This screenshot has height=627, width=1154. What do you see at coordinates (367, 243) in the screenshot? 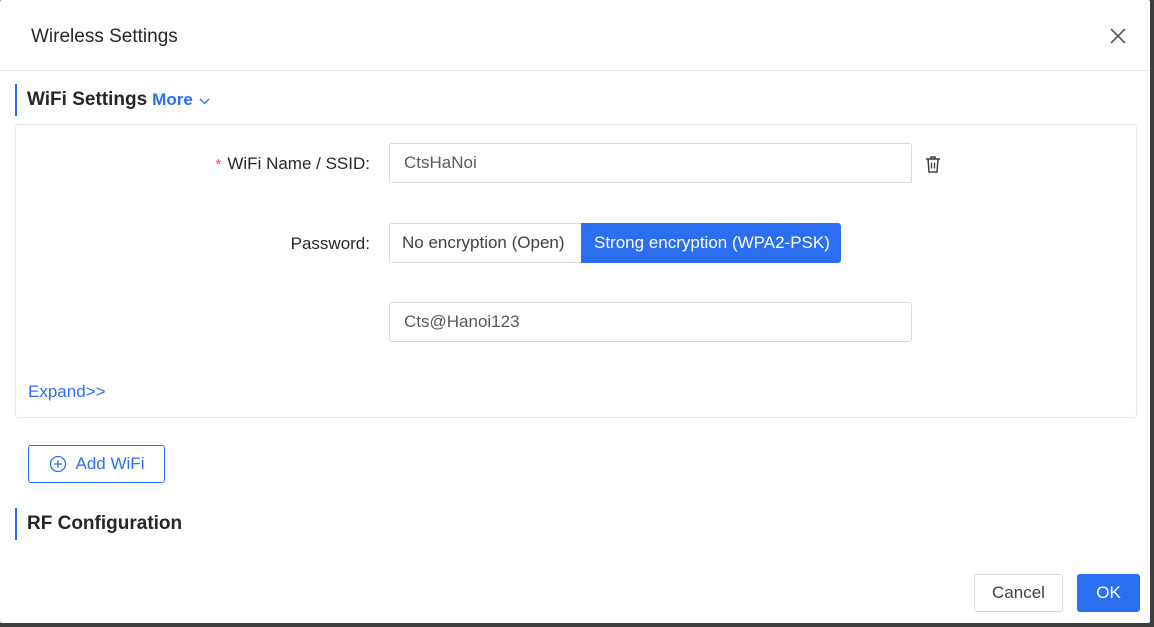
I see `password-label-colon: :` at bounding box center [367, 243].